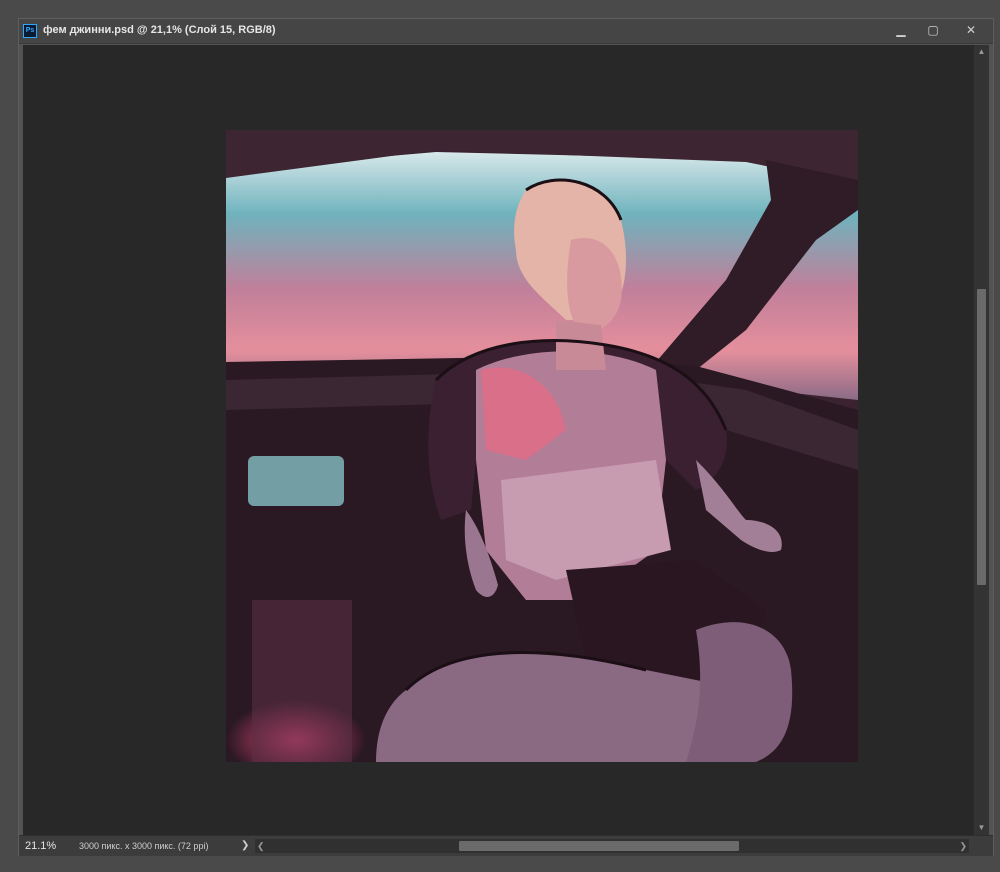 The width and height of the screenshot is (1000, 872). What do you see at coordinates (159, 30) in the screenshot?
I see `document-title: фем джинни.psd @ 21,1% (Слой 15, RGB/8)` at bounding box center [159, 30].